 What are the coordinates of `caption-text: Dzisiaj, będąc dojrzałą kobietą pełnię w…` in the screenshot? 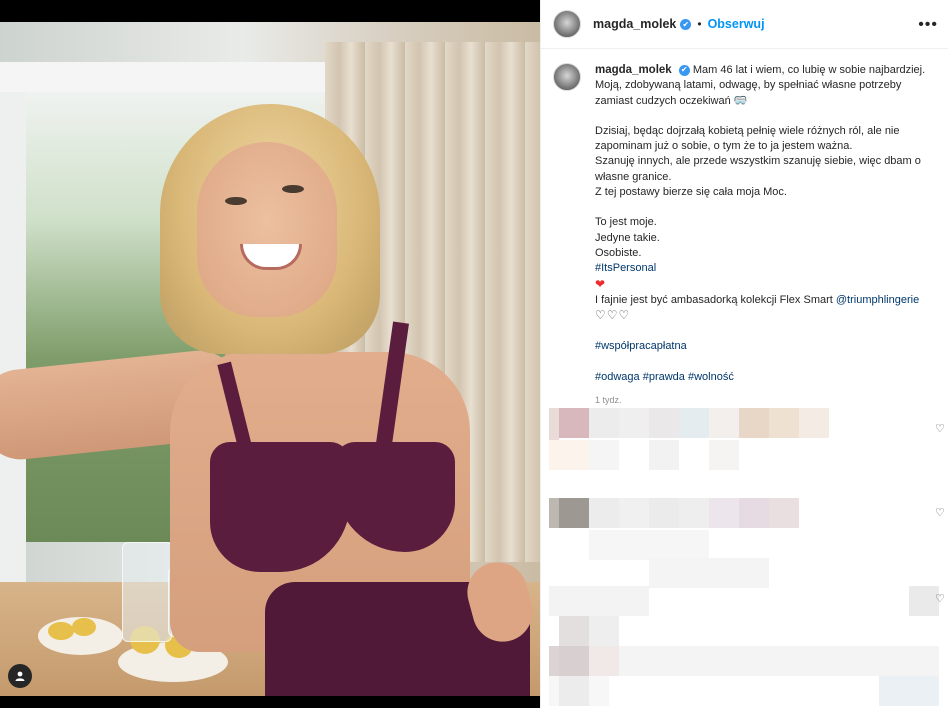 It's located at (747, 138).